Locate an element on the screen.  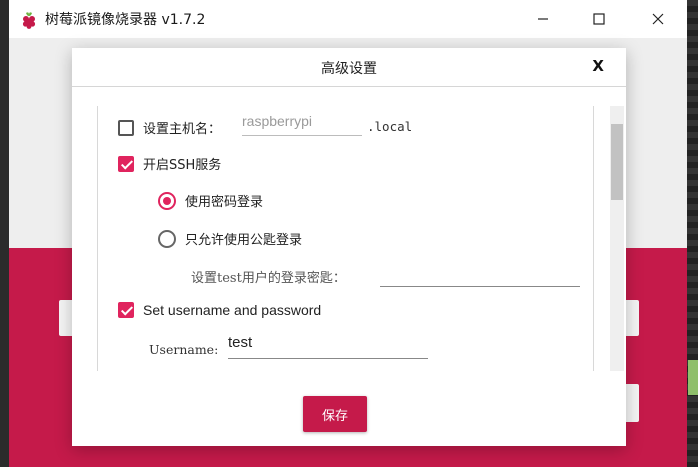
desktop-strip is located at coordinates (692, 233).